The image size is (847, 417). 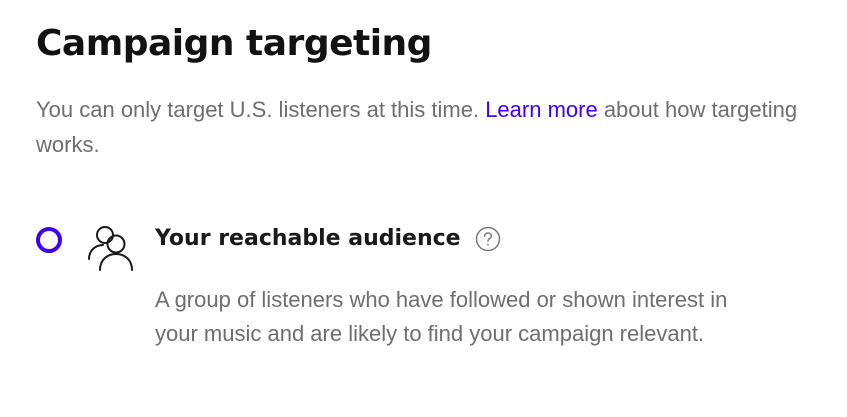 What do you see at coordinates (488, 239) in the screenshot?
I see `help-circle-icon` at bounding box center [488, 239].